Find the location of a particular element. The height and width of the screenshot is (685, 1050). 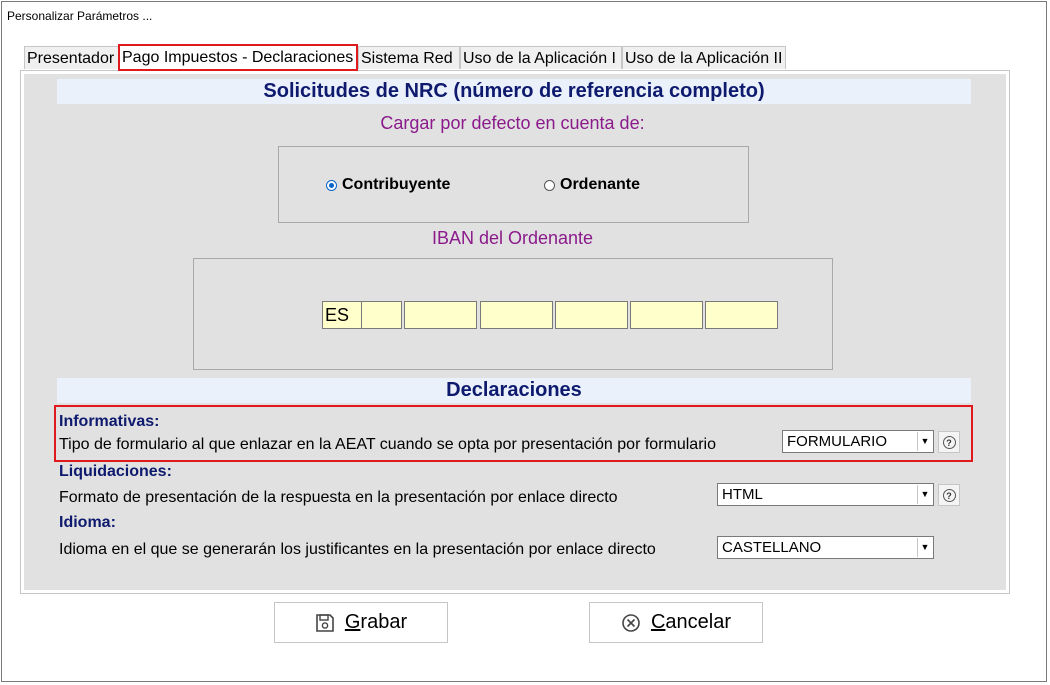

informativas-help-button: ? is located at coordinates (949, 442).